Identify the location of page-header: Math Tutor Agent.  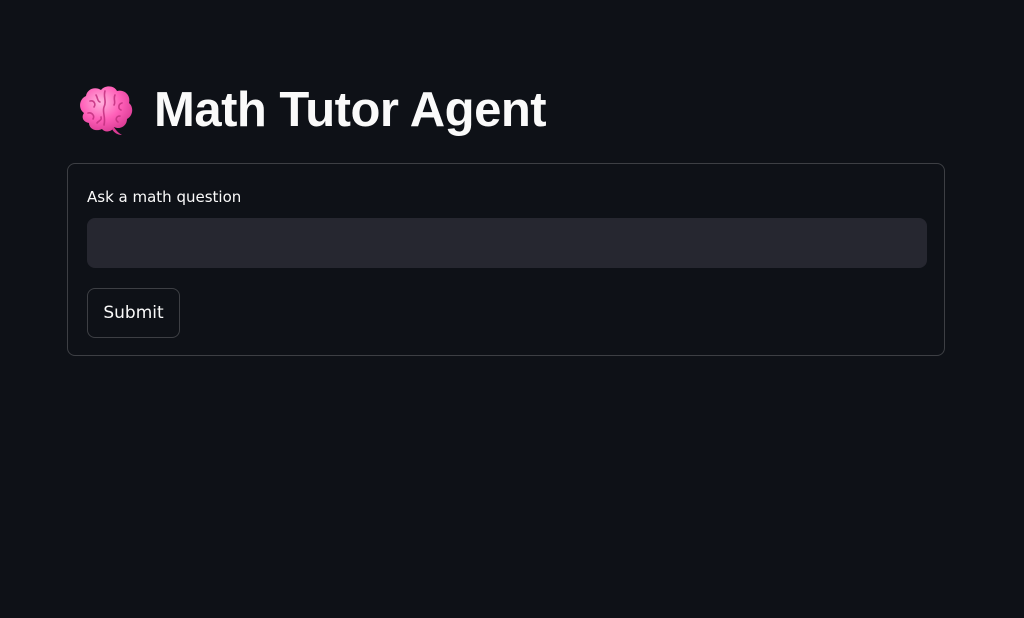
(311, 110).